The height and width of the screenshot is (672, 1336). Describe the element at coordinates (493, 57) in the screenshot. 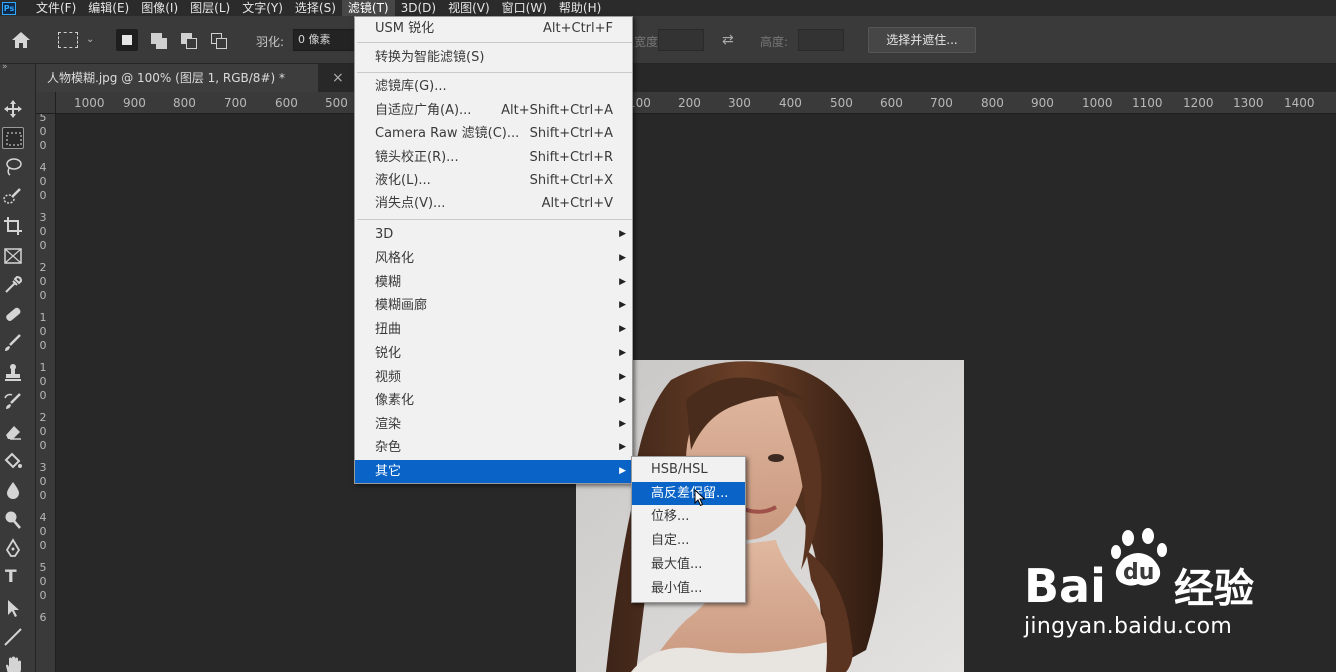

I see `menu-item-convert-smart-filter: 转换为智能滤镜(S)` at that location.